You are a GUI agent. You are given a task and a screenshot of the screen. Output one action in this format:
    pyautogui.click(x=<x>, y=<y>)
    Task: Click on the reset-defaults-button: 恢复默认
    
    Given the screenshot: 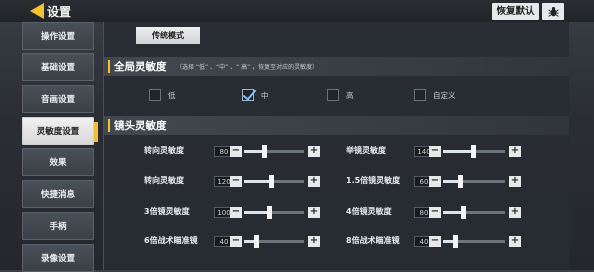 What is the action you would take?
    pyautogui.click(x=515, y=11)
    